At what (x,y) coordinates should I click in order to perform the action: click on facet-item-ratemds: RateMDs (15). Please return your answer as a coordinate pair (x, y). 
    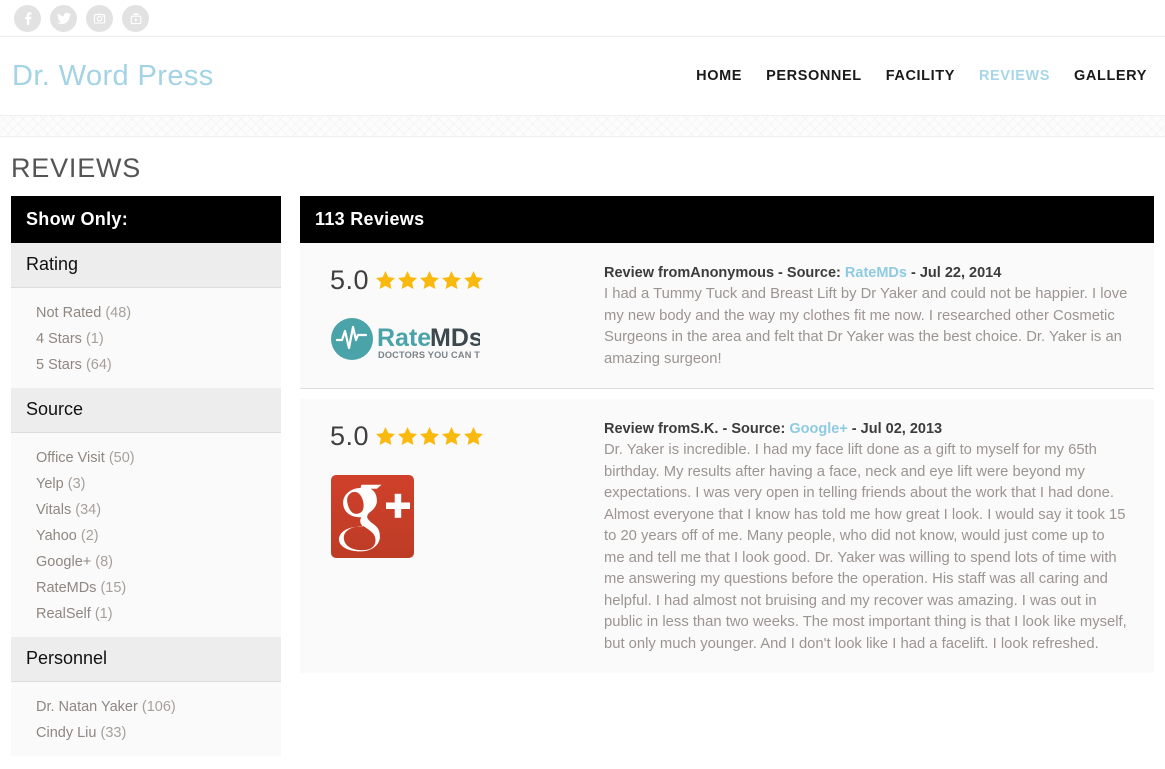
    Looking at the image, I should click on (146, 588).